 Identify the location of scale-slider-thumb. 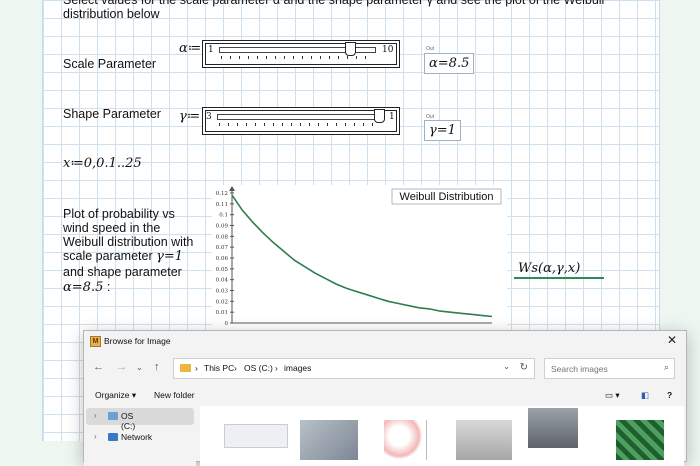
(350, 49).